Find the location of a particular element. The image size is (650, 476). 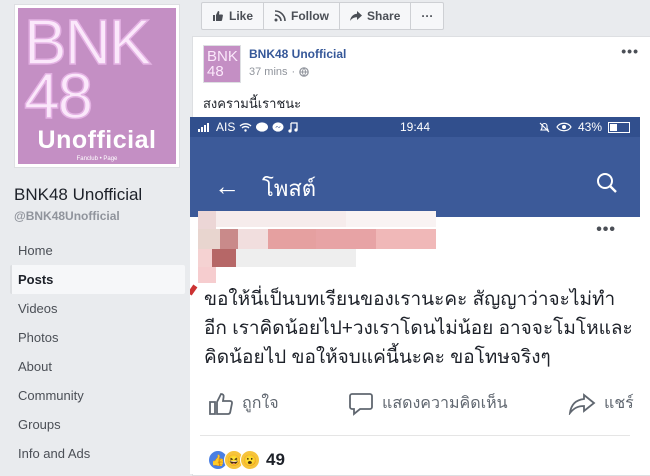

bell-muted-icon is located at coordinates (544, 127).